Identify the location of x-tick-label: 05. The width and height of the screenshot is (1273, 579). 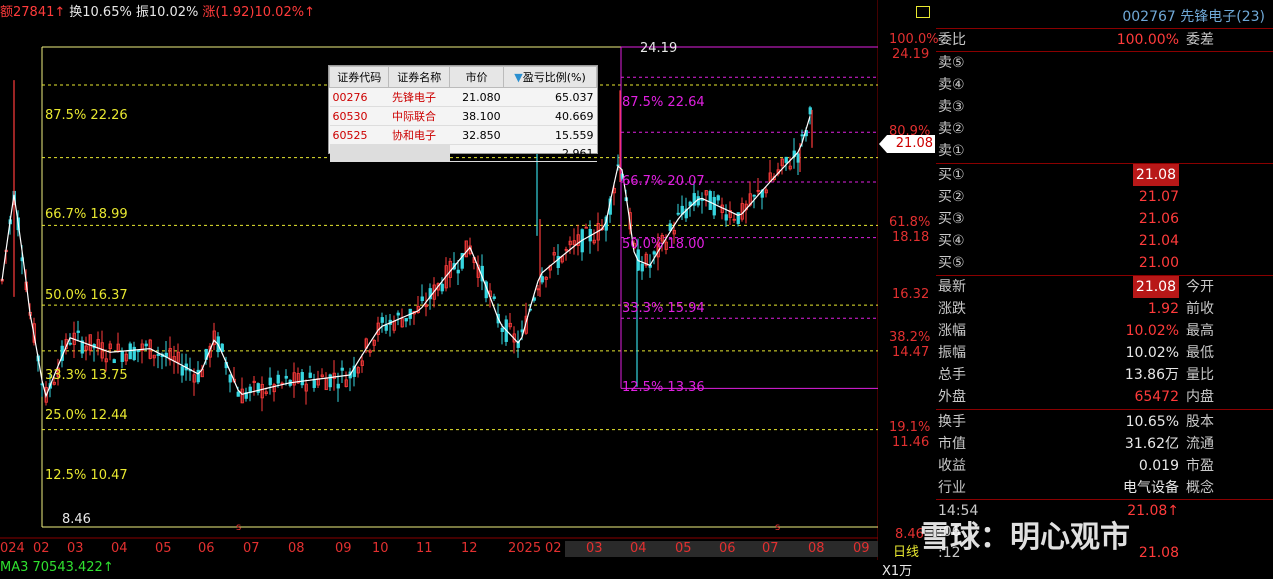
(163, 548).